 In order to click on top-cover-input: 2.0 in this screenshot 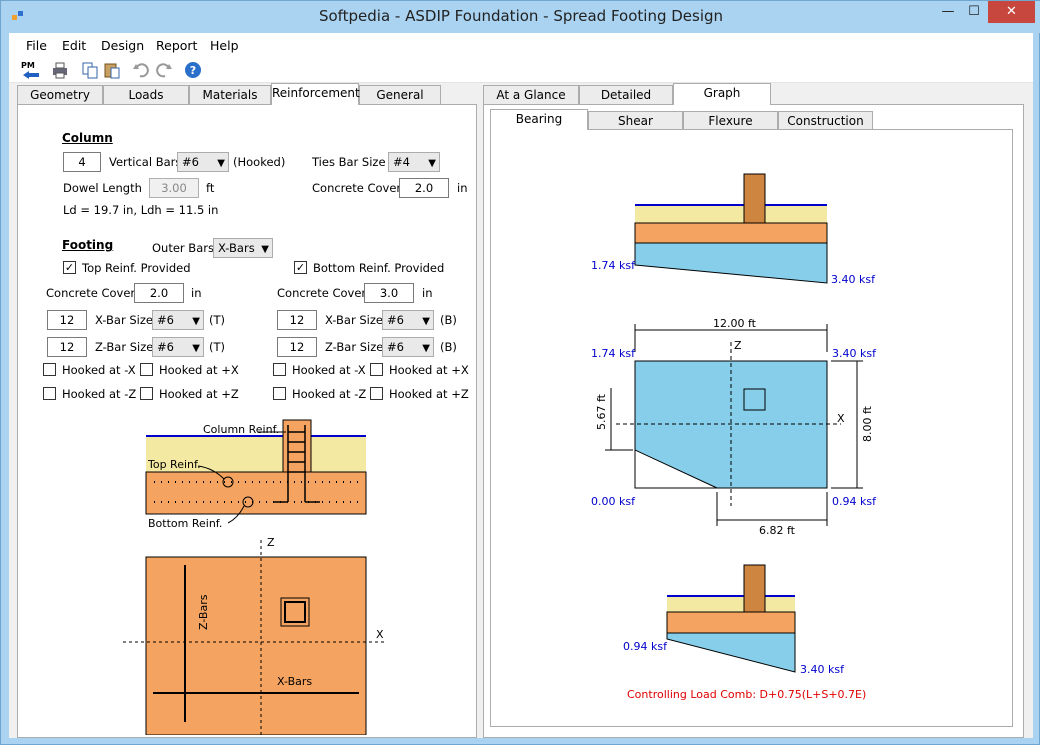, I will do `click(159, 293)`.